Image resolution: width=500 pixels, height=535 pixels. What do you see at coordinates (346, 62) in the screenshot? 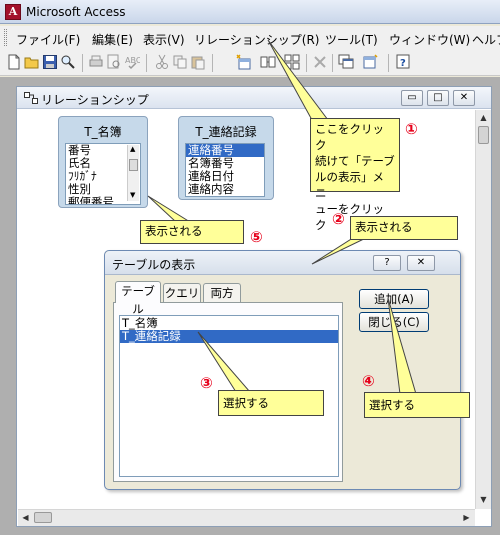
I see `window-icon` at bounding box center [346, 62].